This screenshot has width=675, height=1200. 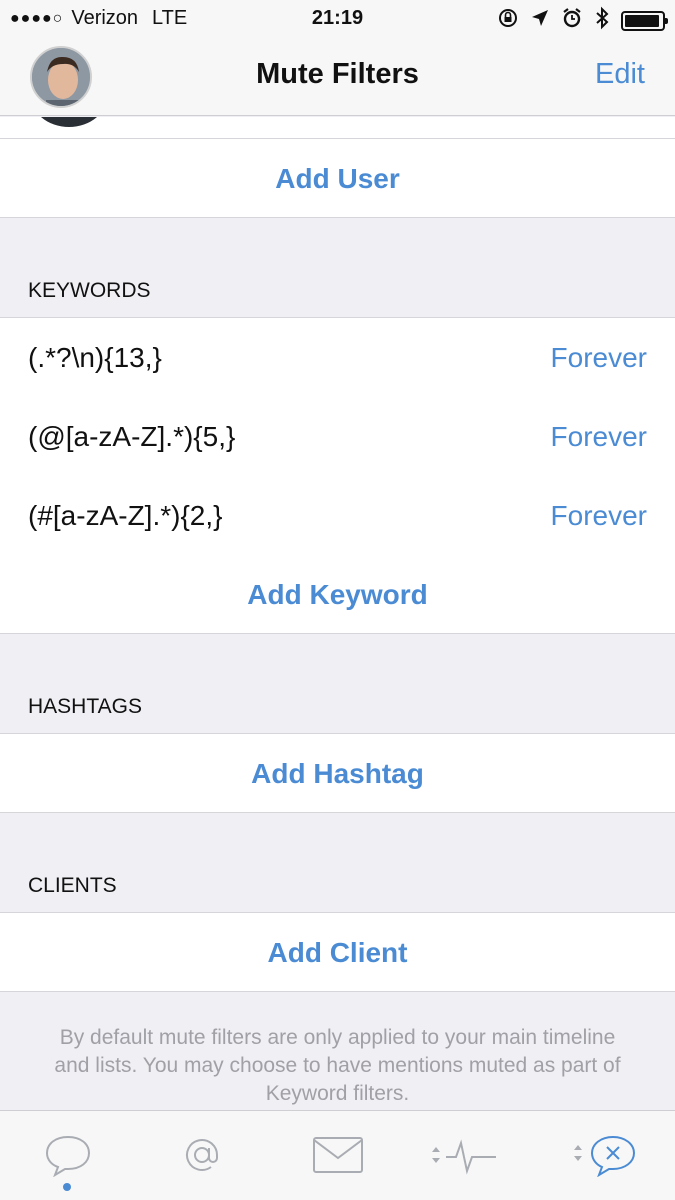 What do you see at coordinates (67, 1187) in the screenshot?
I see `selected-tab-indicator` at bounding box center [67, 1187].